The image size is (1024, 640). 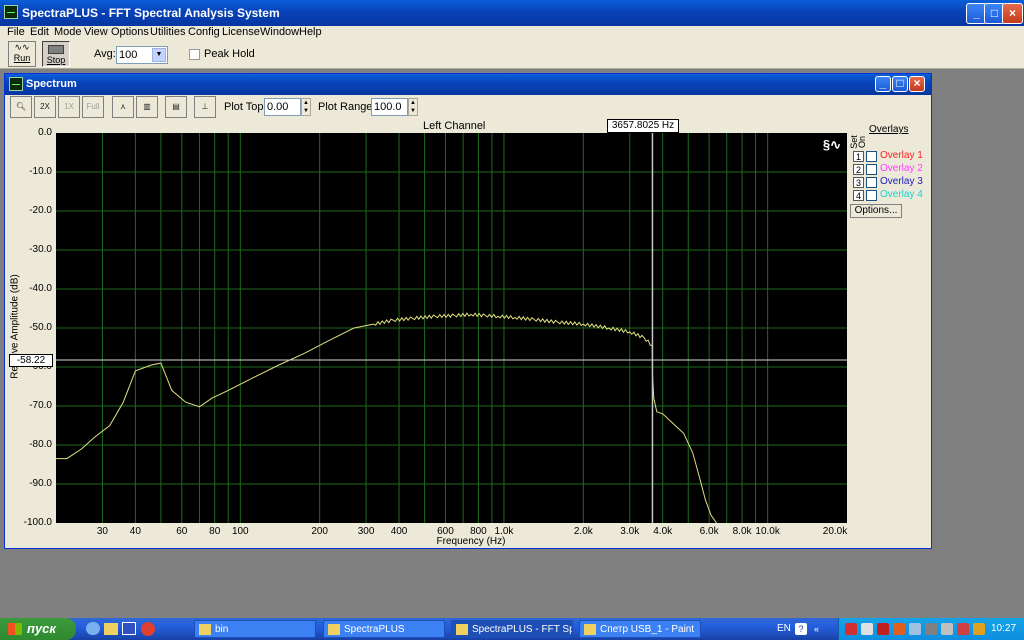 I want to click on stop-icon, so click(x=56, y=49).